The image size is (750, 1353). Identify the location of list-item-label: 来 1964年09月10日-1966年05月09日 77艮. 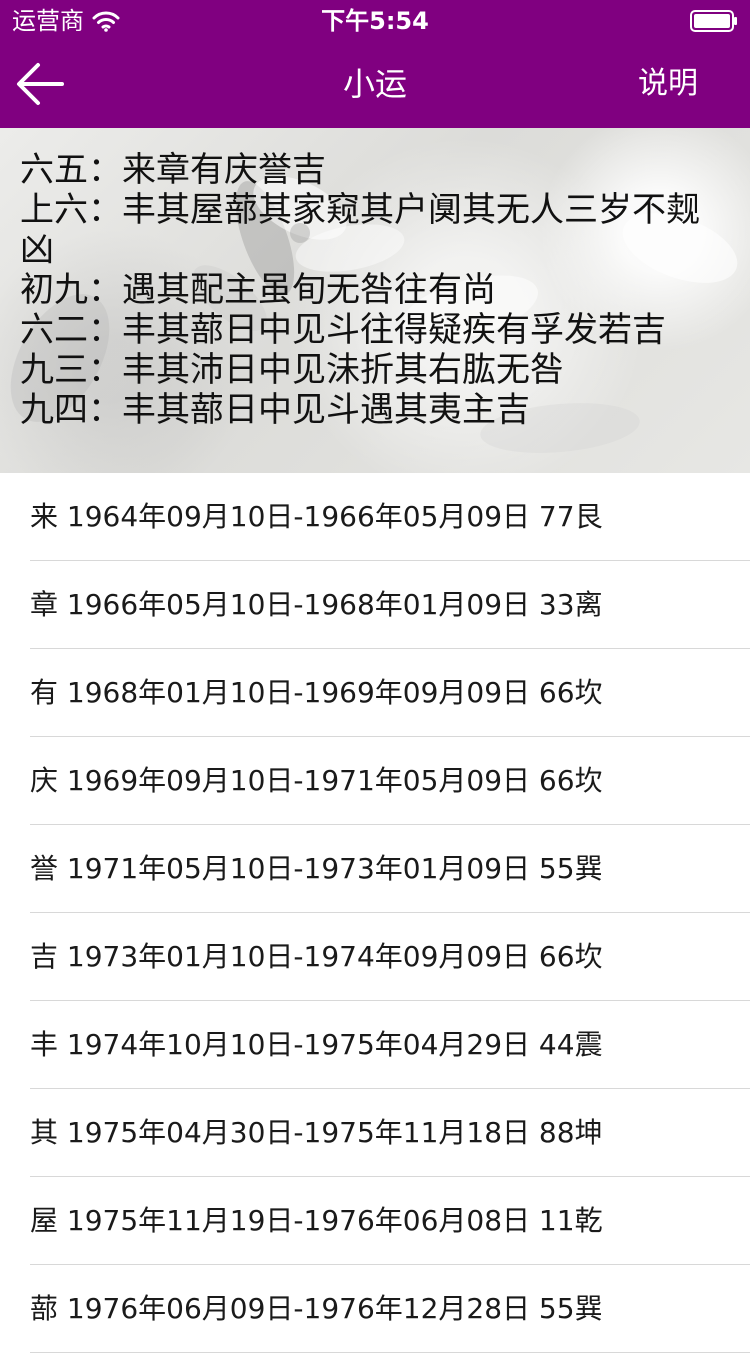
(316, 516).